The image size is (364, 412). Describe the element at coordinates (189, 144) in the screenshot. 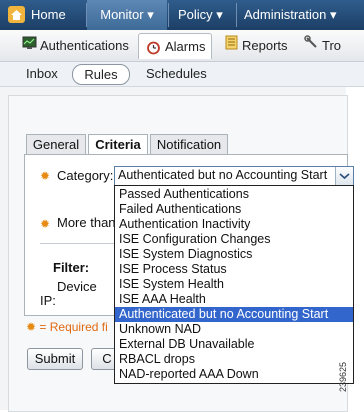

I see `tab-notification: Notification` at that location.